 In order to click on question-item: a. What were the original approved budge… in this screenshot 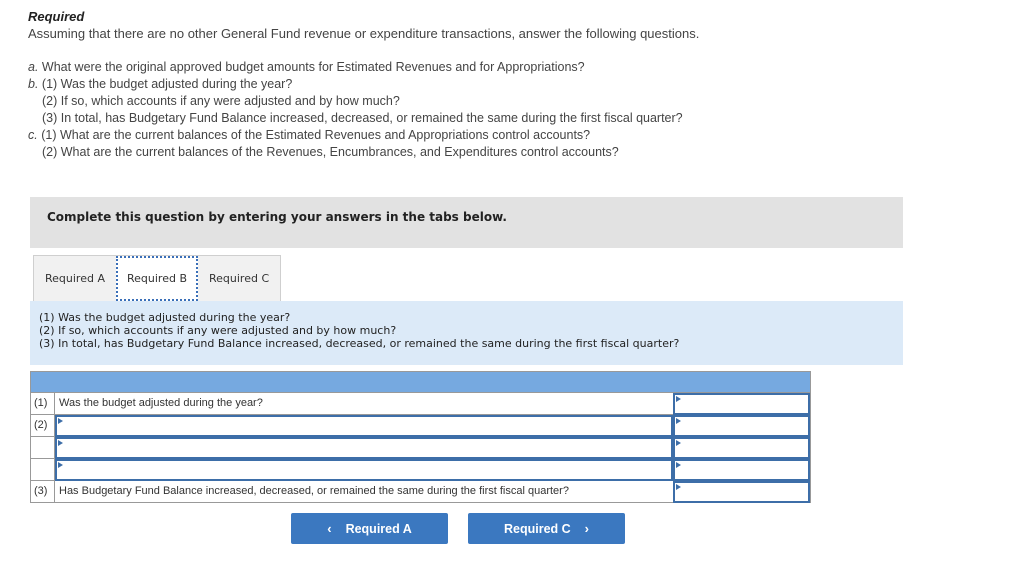, I will do `click(306, 67)`.